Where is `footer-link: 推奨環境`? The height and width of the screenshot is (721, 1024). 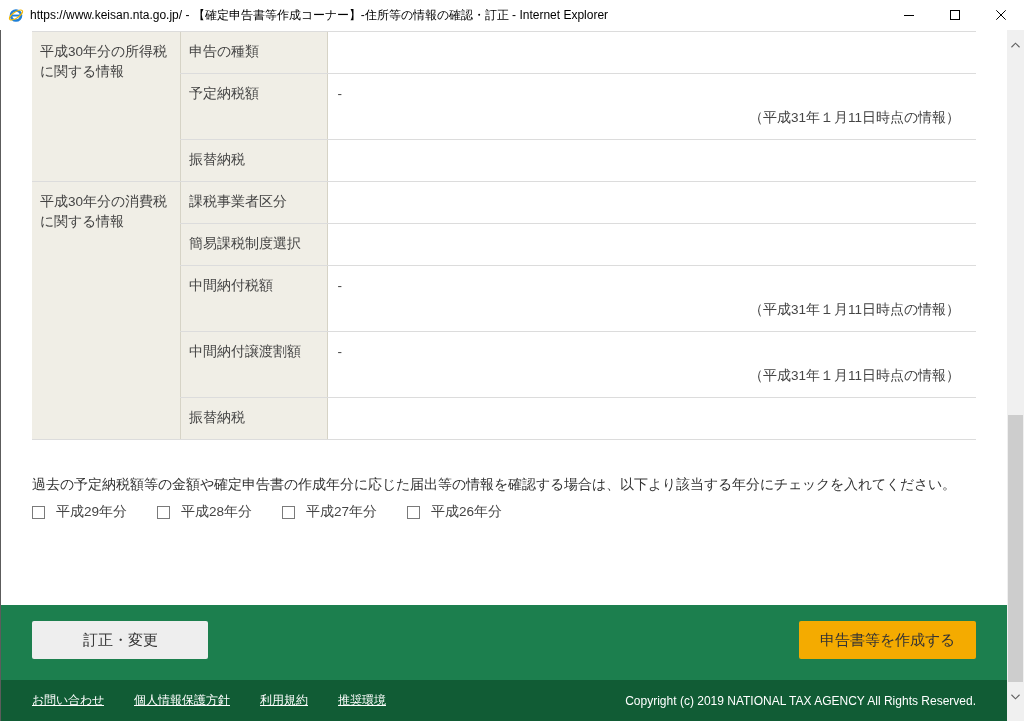 footer-link: 推奨環境 is located at coordinates (362, 700).